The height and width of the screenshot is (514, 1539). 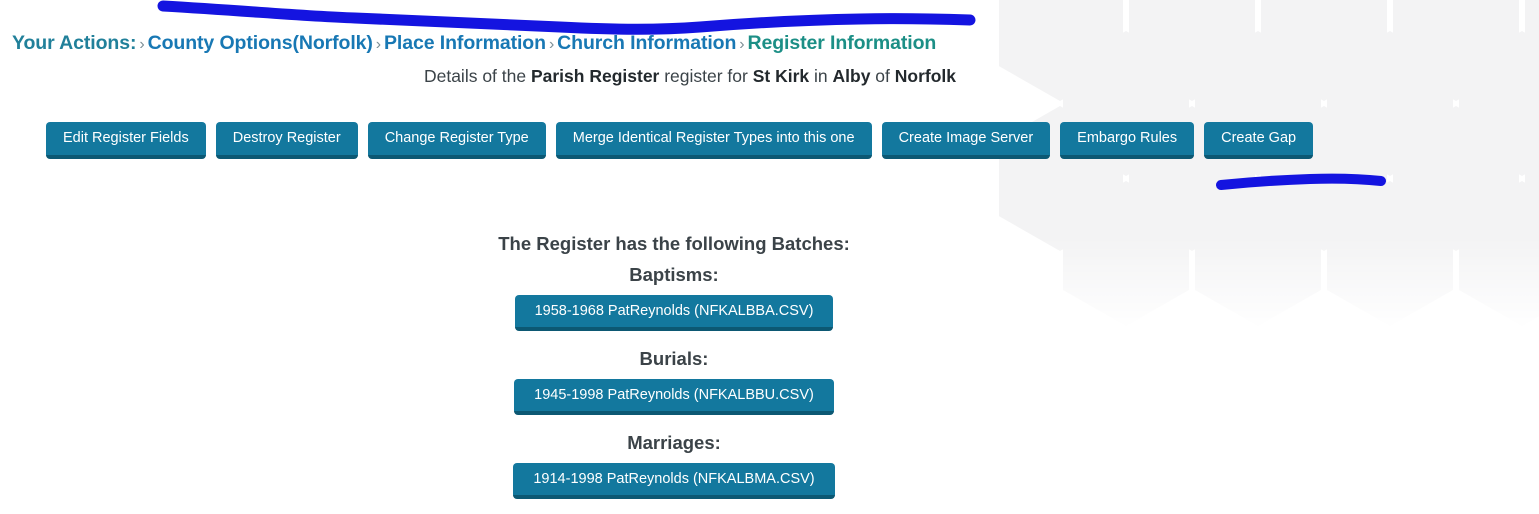 I want to click on subtitle-county-name: Norfolk, so click(x=925, y=76).